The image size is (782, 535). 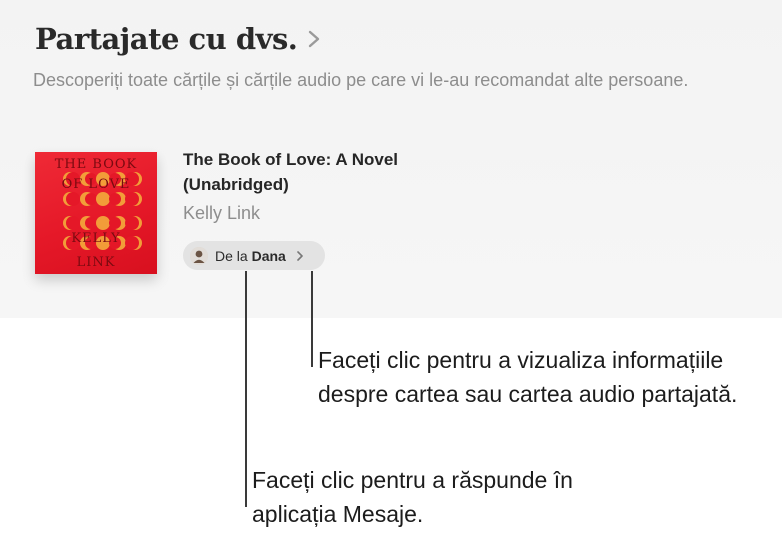 I want to click on from-prefix: De la, so click(x=231, y=255).